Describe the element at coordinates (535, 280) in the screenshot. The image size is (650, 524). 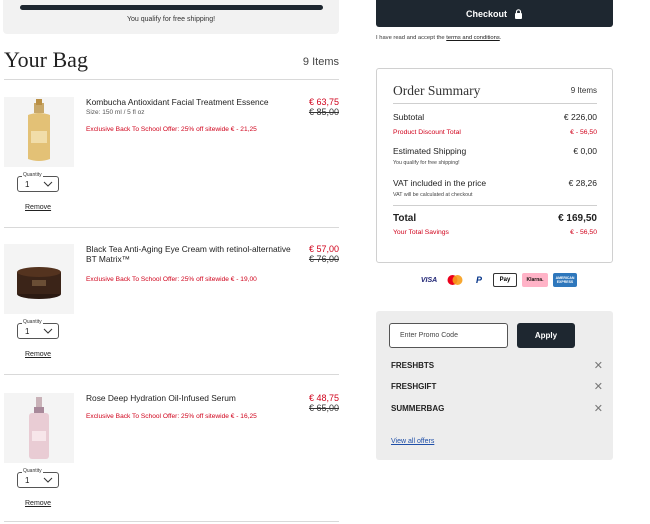
I see `klarna-icon: Klarna.` at that location.